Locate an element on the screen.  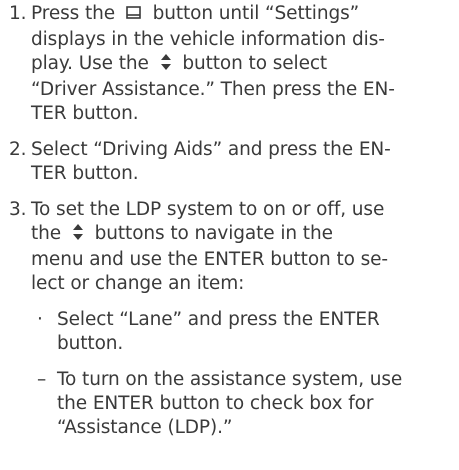
display-button-icon is located at coordinates (134, 16).